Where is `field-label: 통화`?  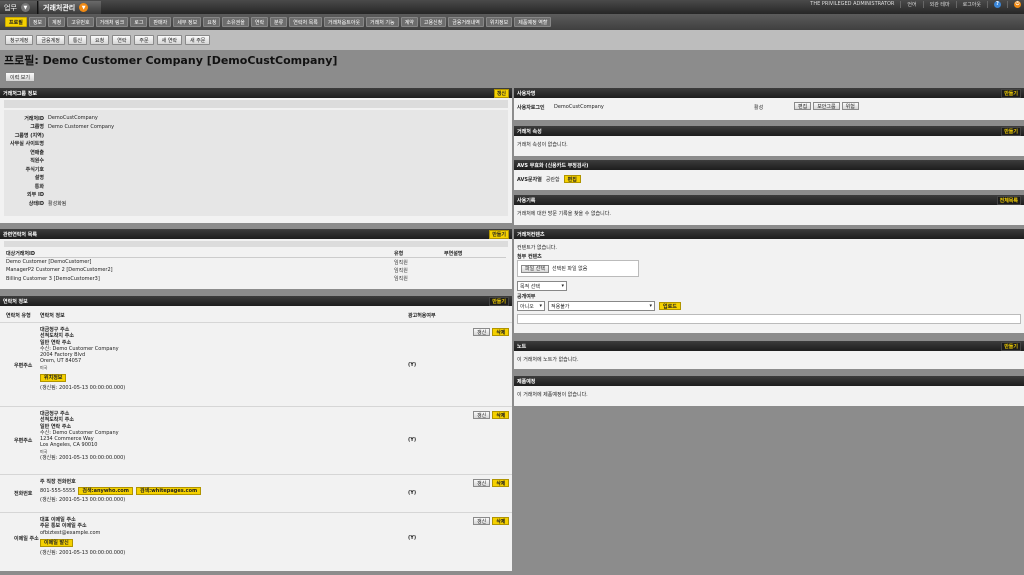 field-label: 통화 is located at coordinates (39, 186).